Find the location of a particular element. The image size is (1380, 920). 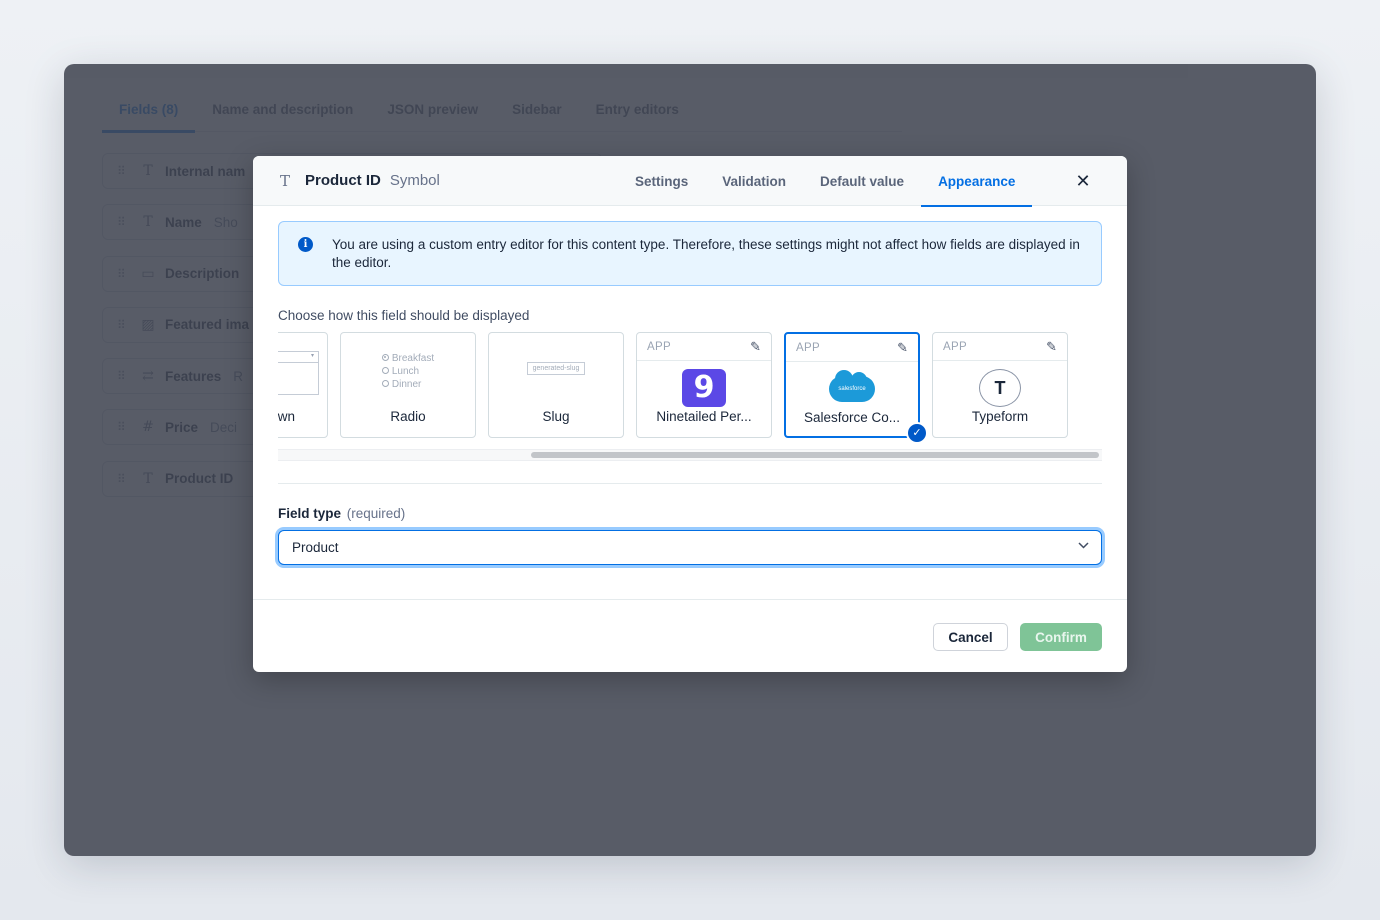

tab-appearance: Appearance is located at coordinates (977, 181).